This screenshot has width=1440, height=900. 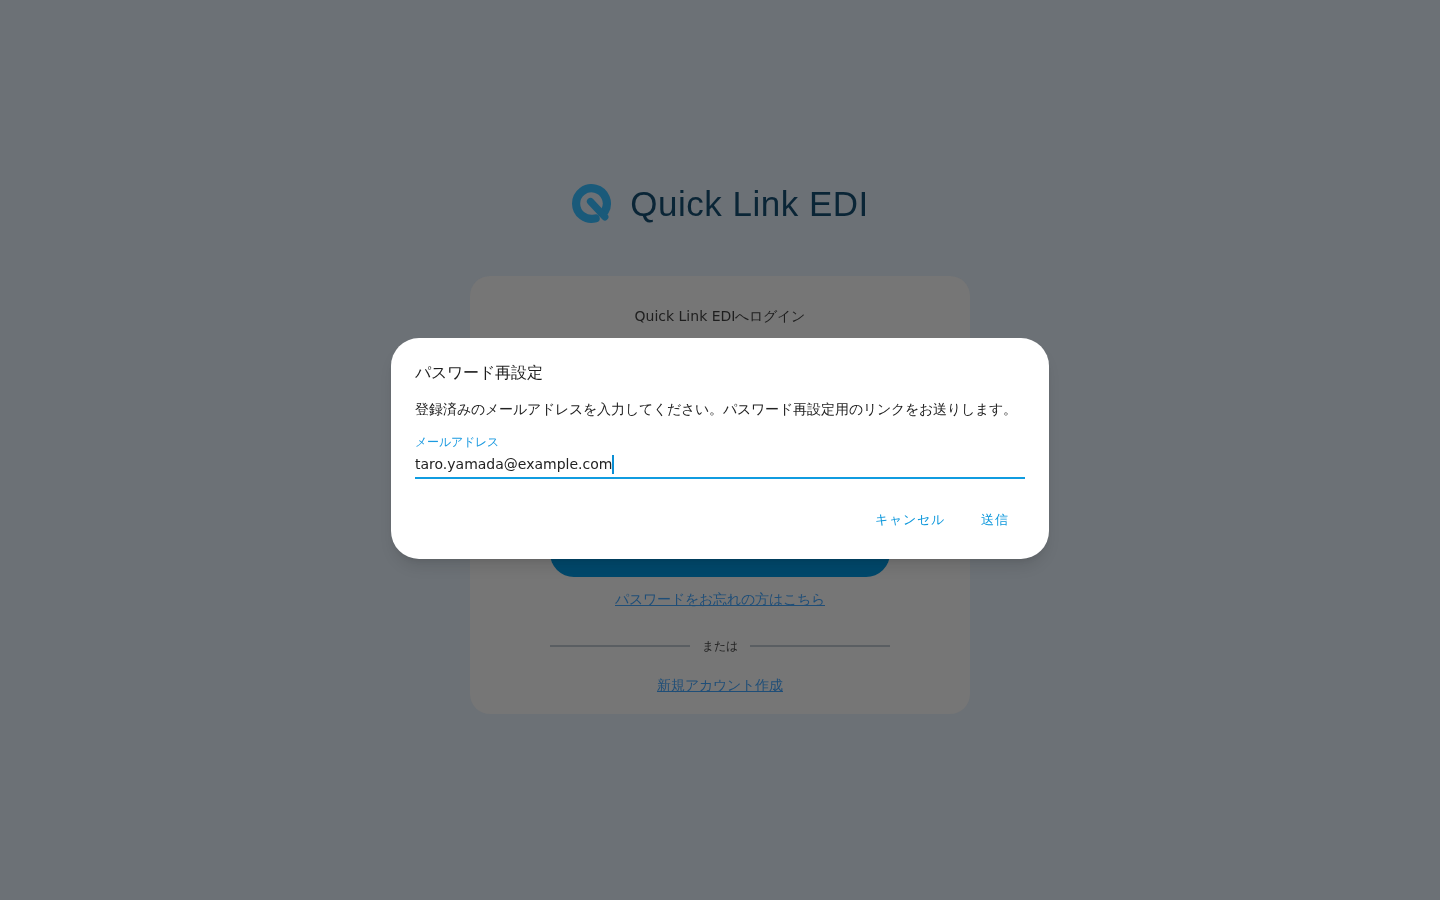 I want to click on signup-link: 新規アカウント作成, so click(x=720, y=685).